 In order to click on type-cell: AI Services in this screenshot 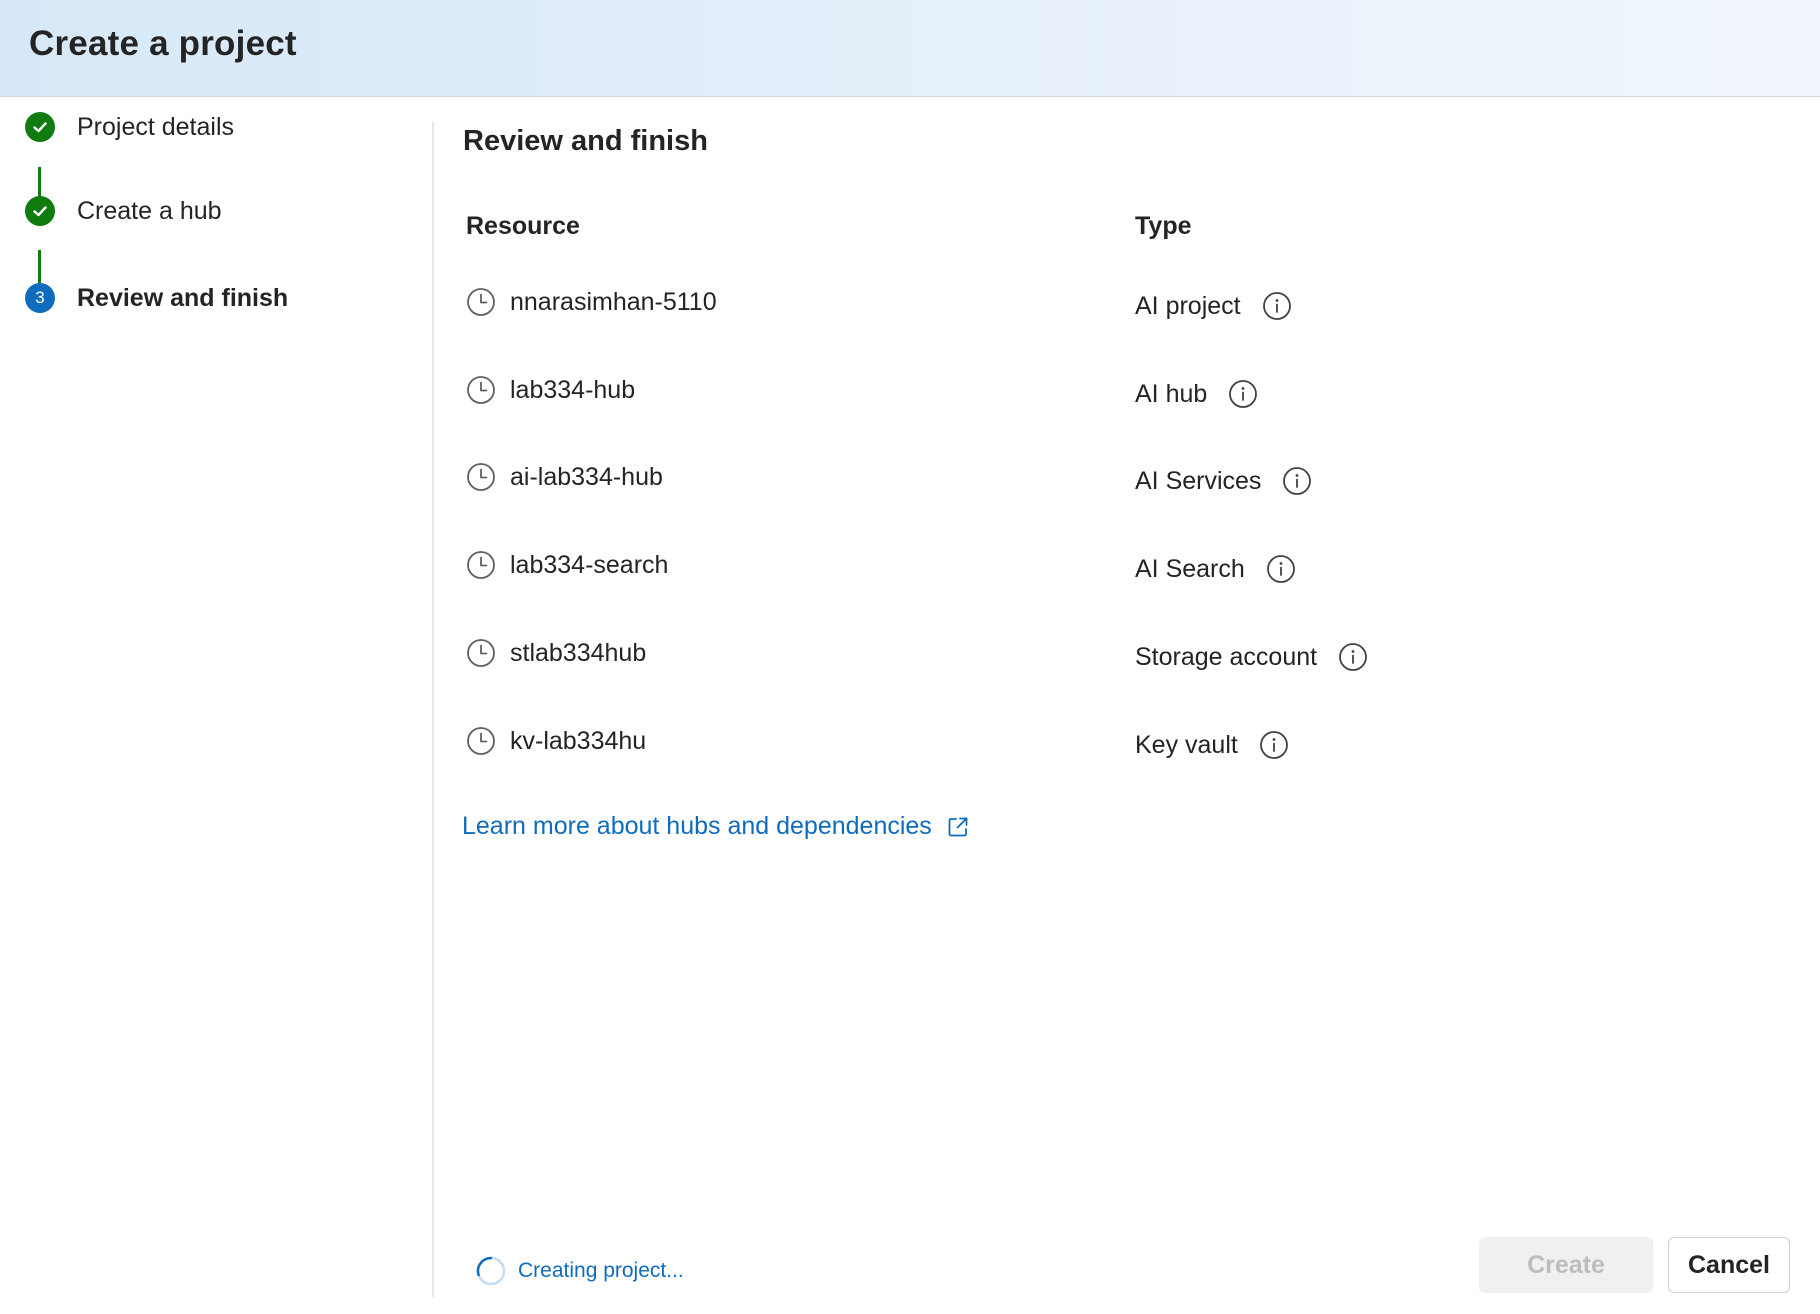, I will do `click(1223, 481)`.